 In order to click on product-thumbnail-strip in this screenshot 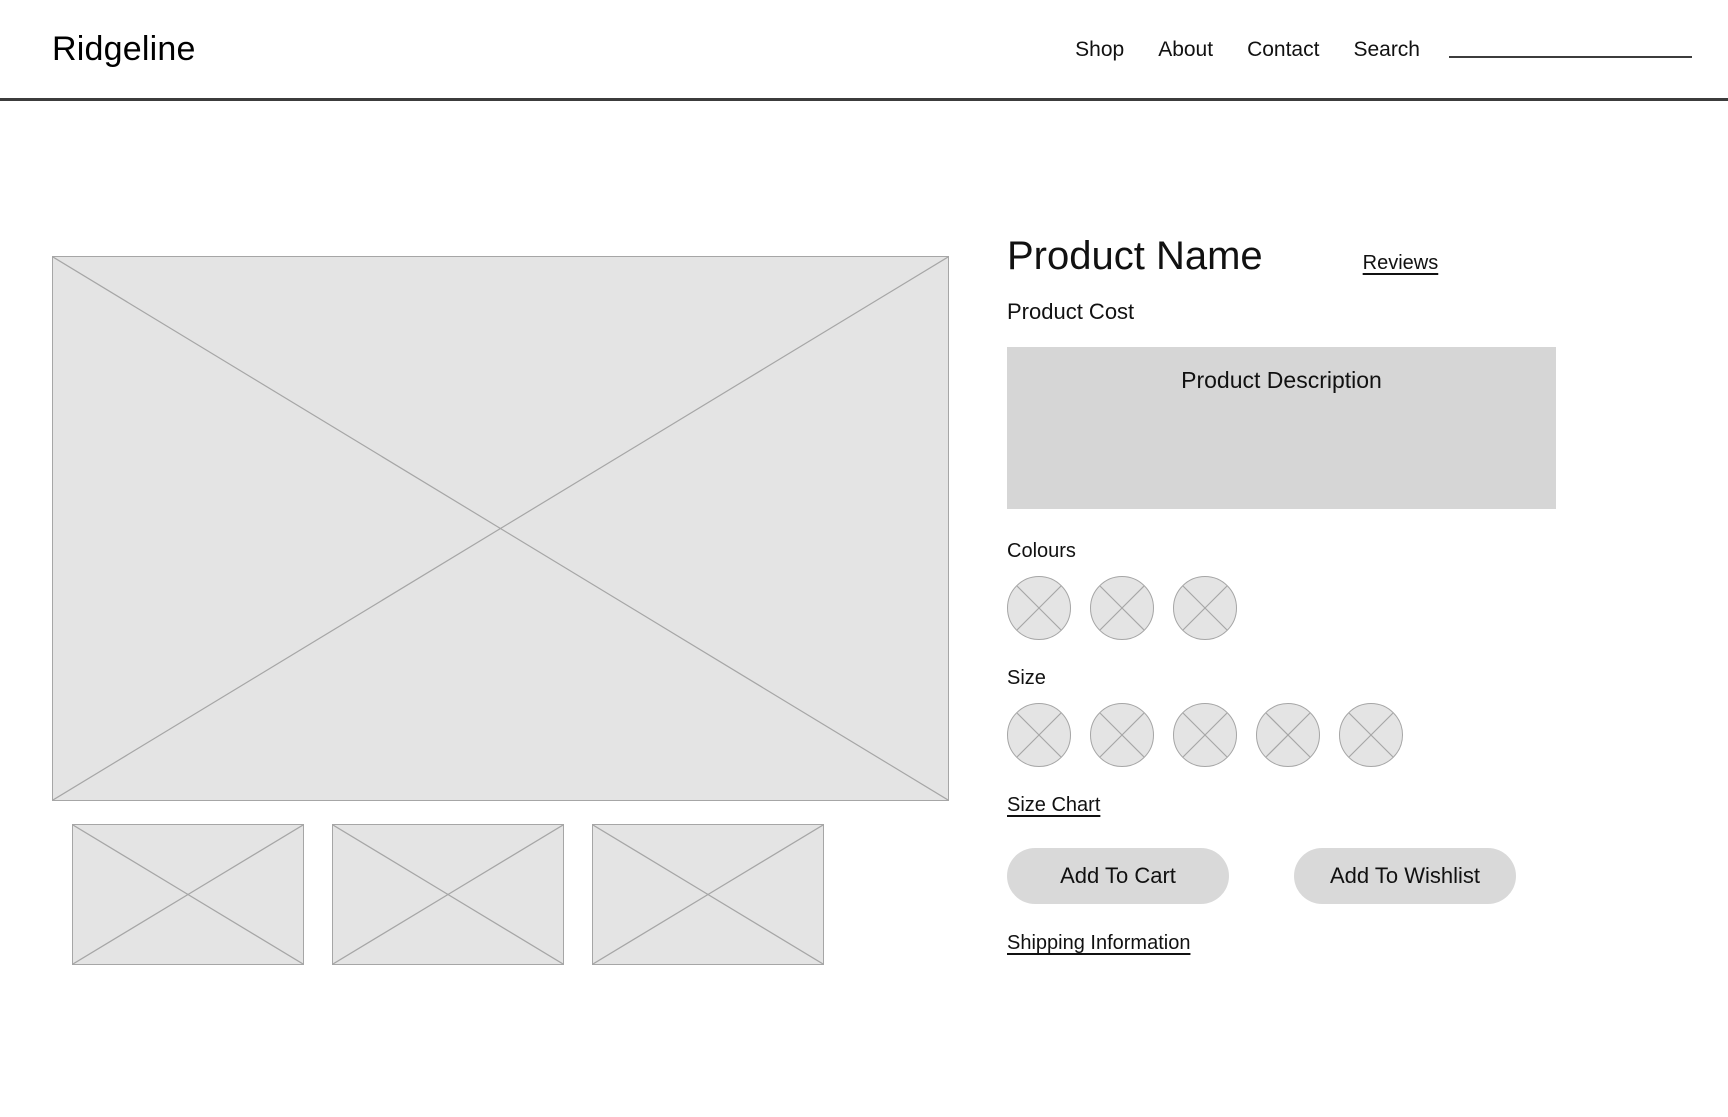, I will do `click(448, 894)`.